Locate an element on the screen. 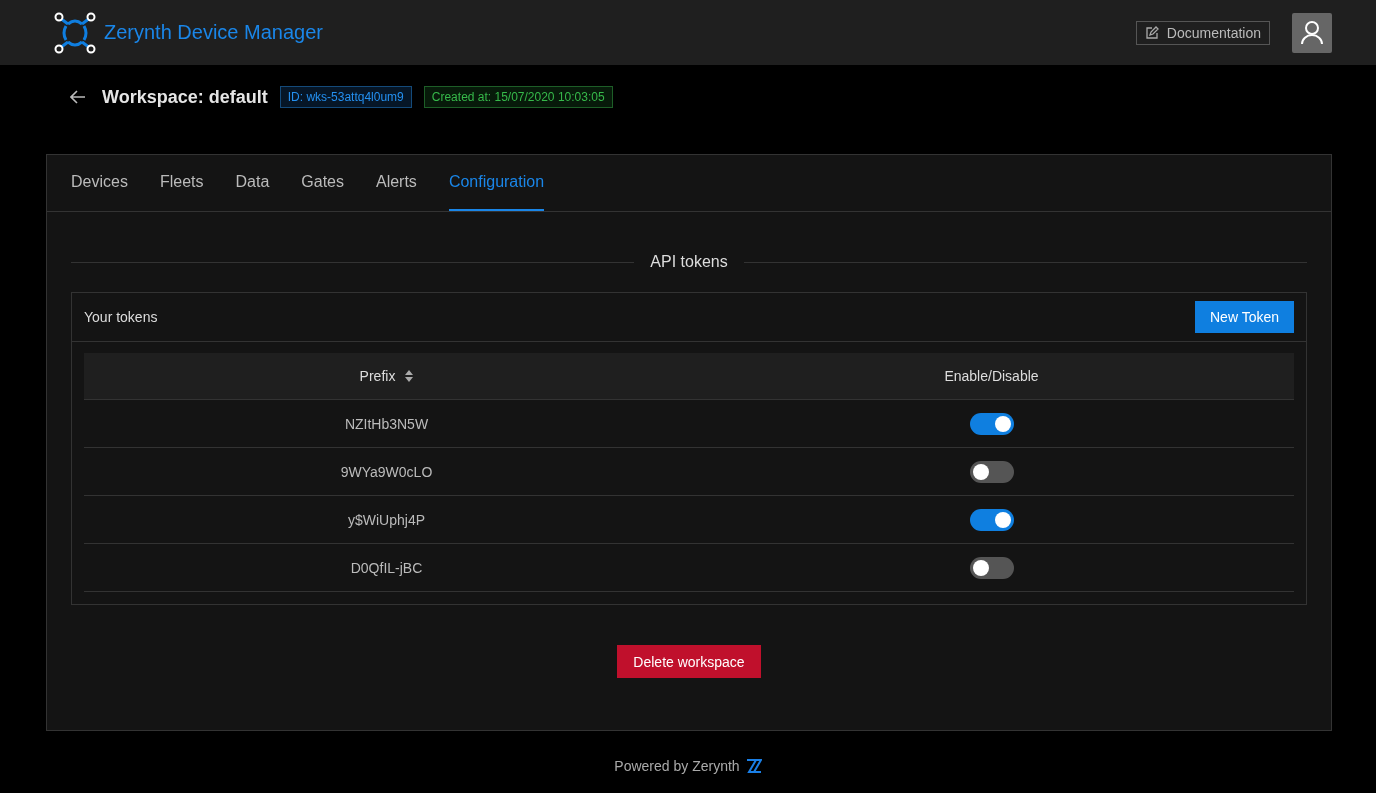 The image size is (1376, 793). back-arrow-icon is located at coordinates (78, 97).